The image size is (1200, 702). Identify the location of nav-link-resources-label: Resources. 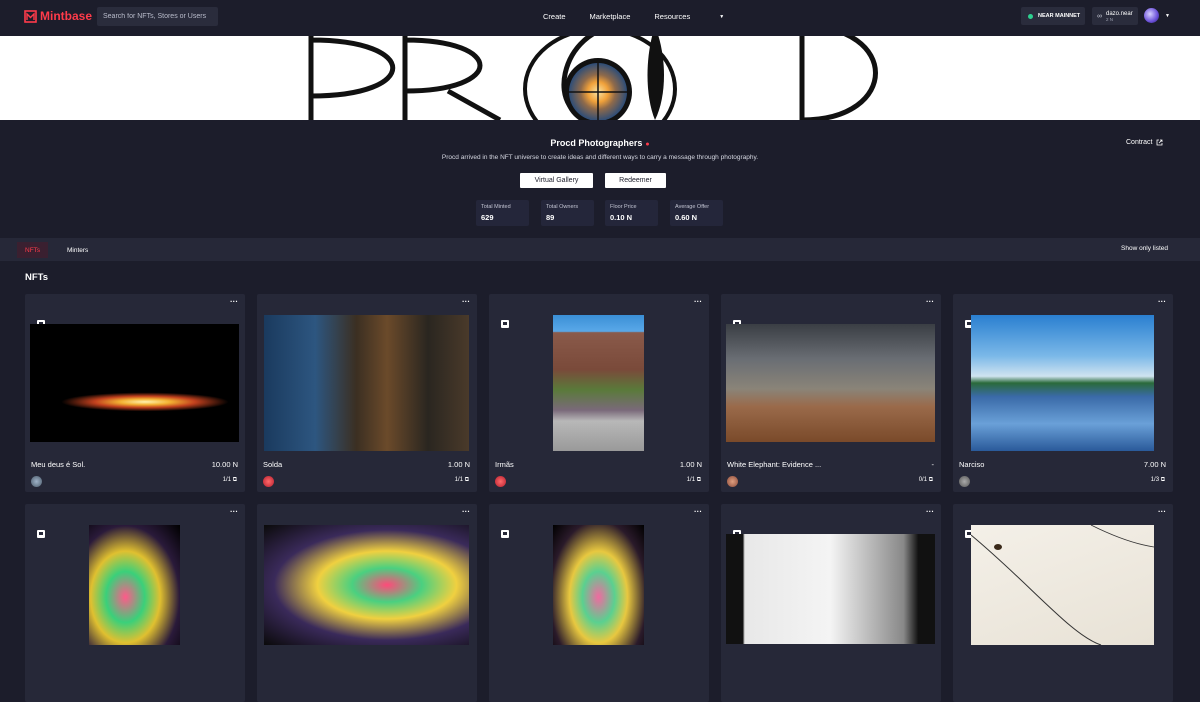
(672, 16).